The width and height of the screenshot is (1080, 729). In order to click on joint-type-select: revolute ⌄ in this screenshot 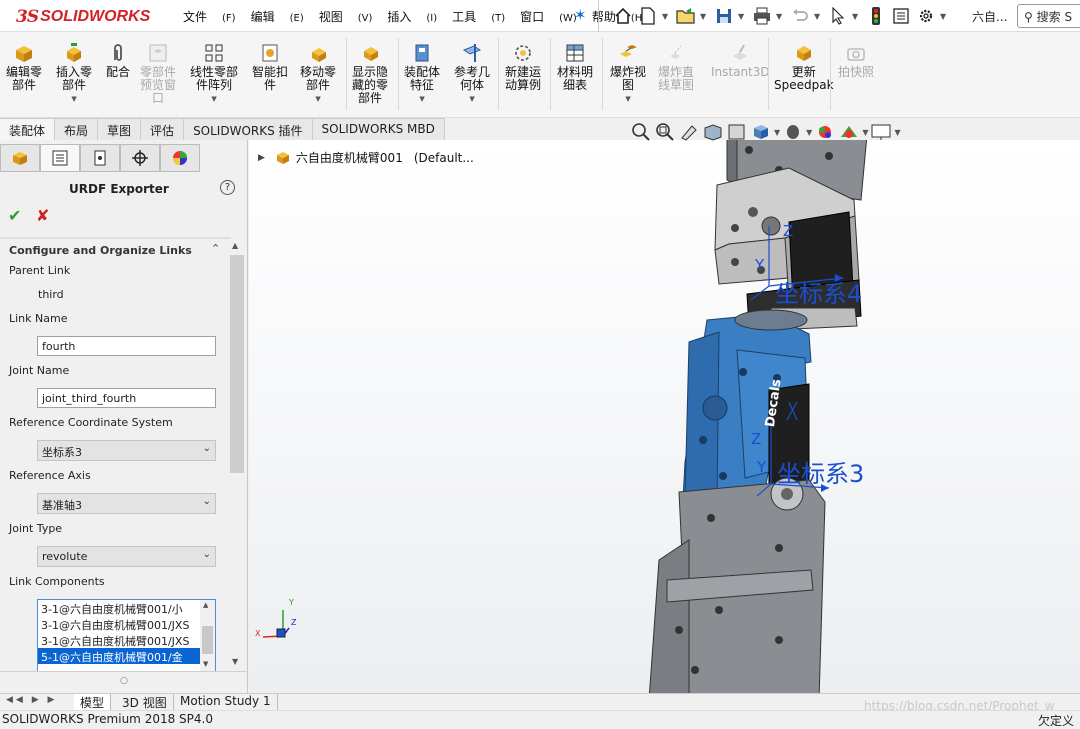, I will do `click(126, 556)`.